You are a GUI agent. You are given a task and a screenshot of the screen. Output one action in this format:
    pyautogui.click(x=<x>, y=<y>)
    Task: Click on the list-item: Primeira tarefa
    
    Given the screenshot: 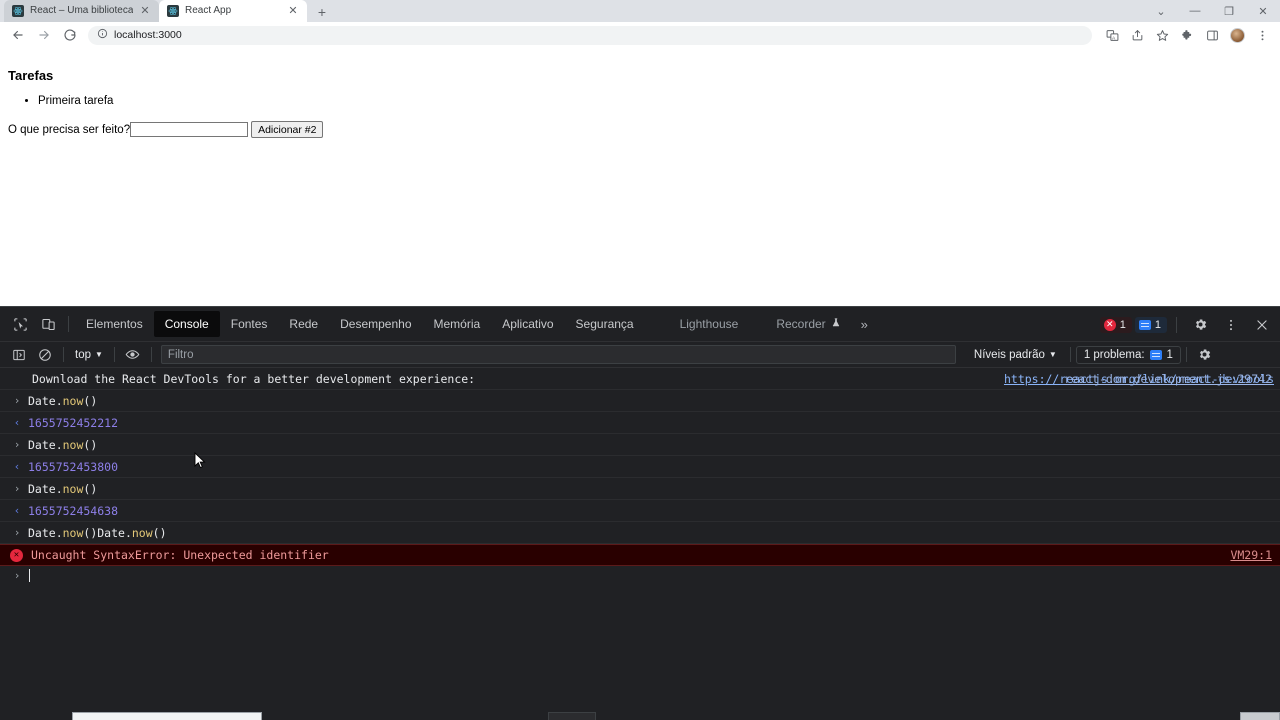 What is the action you would take?
    pyautogui.click(x=655, y=101)
    